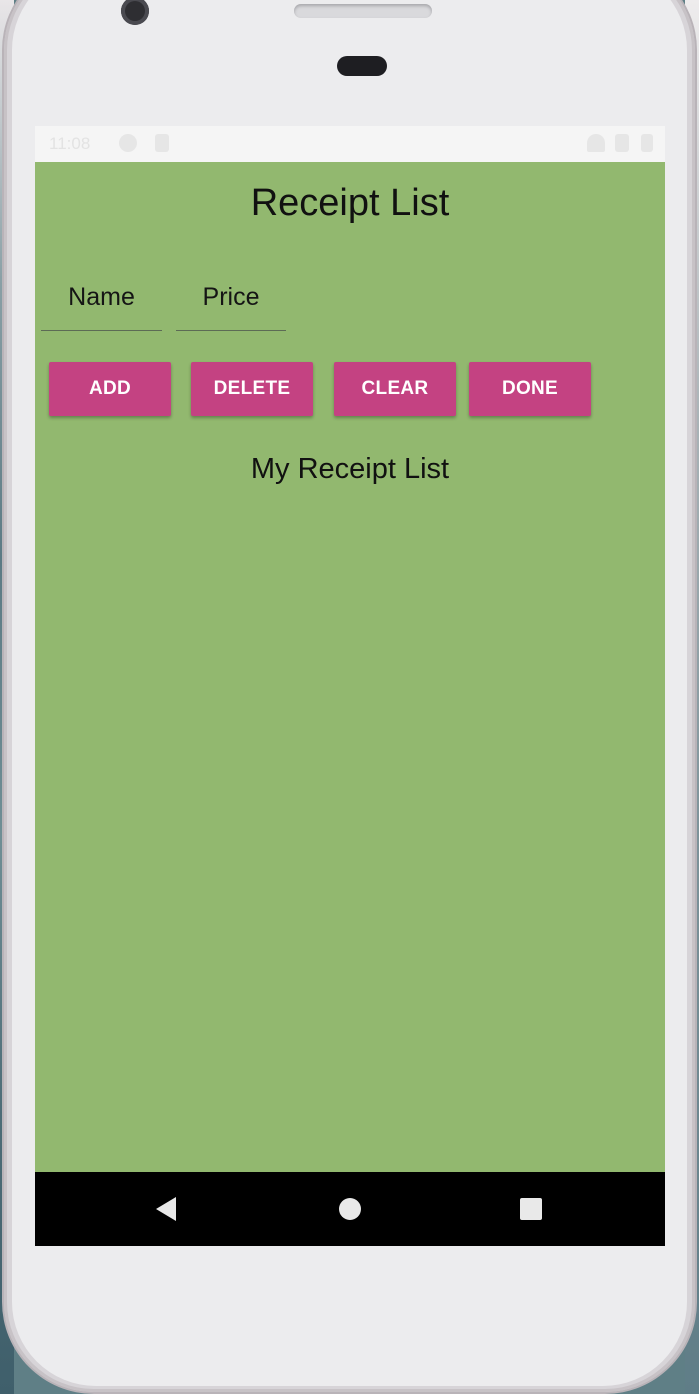 The width and height of the screenshot is (699, 1394). What do you see at coordinates (350, 203) in the screenshot?
I see `page-title: Receipt List` at bounding box center [350, 203].